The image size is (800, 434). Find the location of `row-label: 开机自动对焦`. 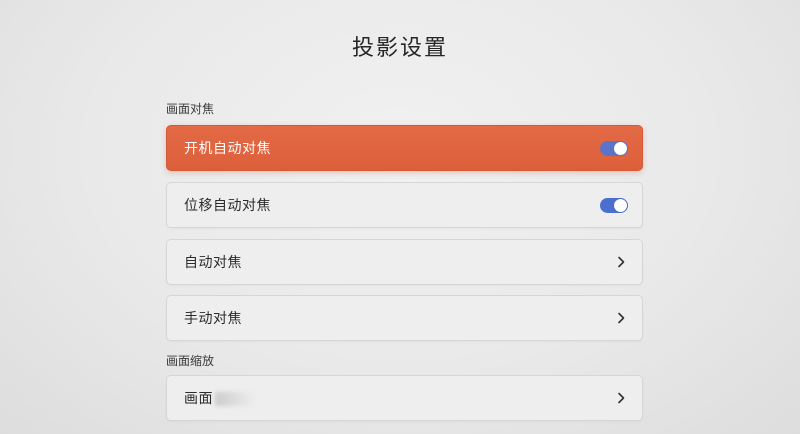

row-label: 开机自动对焦 is located at coordinates (227, 149).